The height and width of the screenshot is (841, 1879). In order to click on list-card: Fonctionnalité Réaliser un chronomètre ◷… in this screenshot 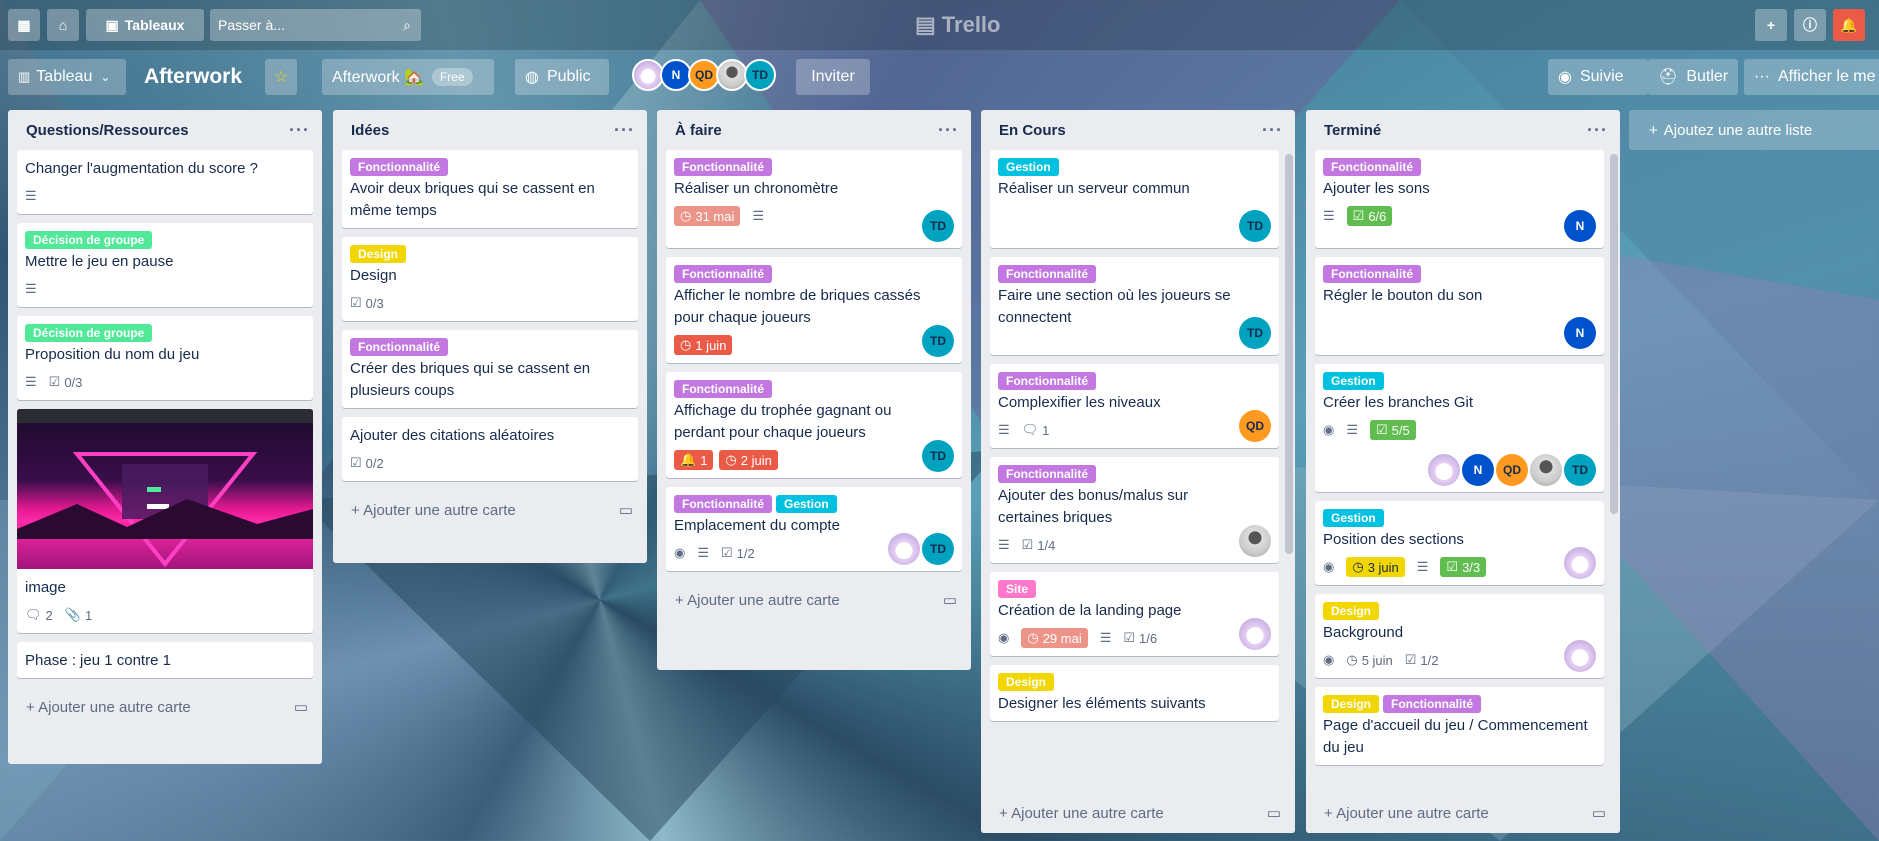, I will do `click(814, 199)`.